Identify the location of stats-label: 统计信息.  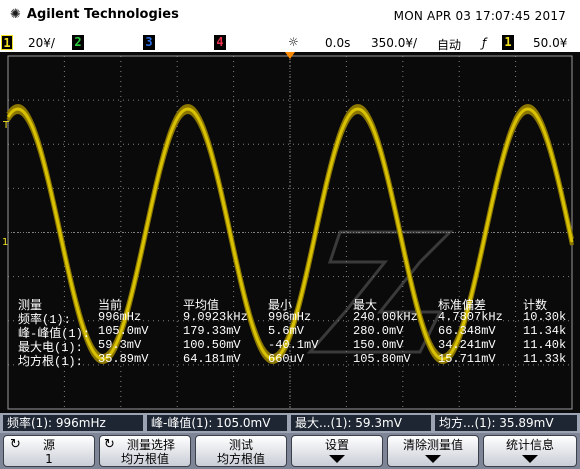
(529, 445).